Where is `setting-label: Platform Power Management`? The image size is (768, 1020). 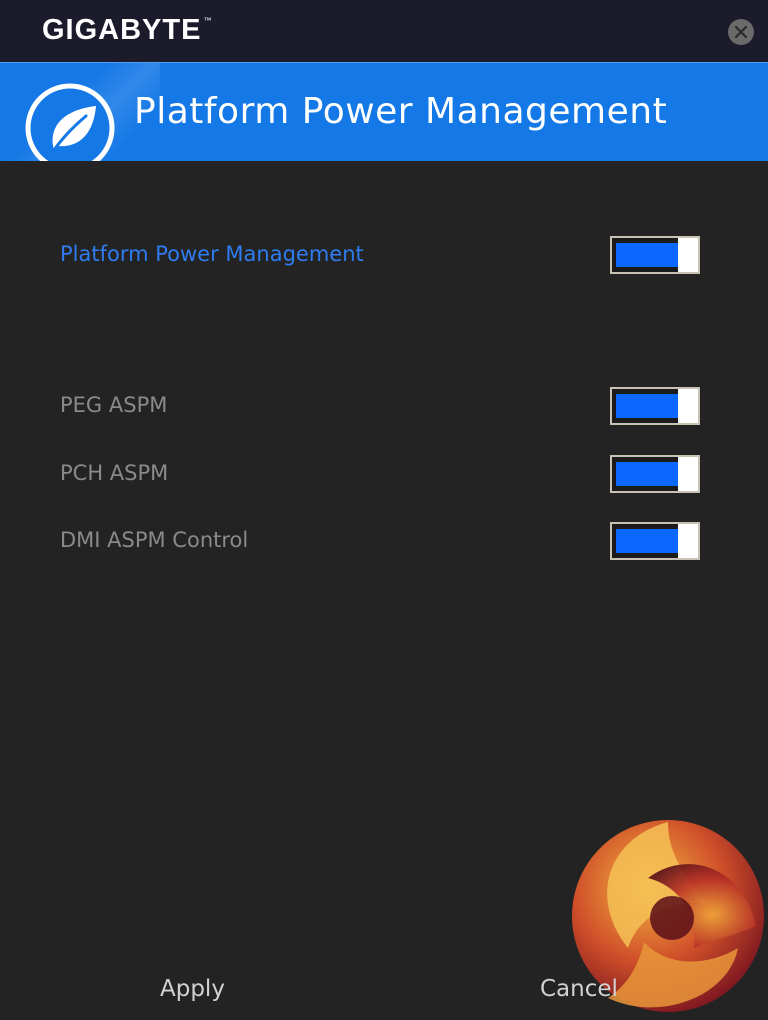
setting-label: Platform Power Management is located at coordinates (212, 254).